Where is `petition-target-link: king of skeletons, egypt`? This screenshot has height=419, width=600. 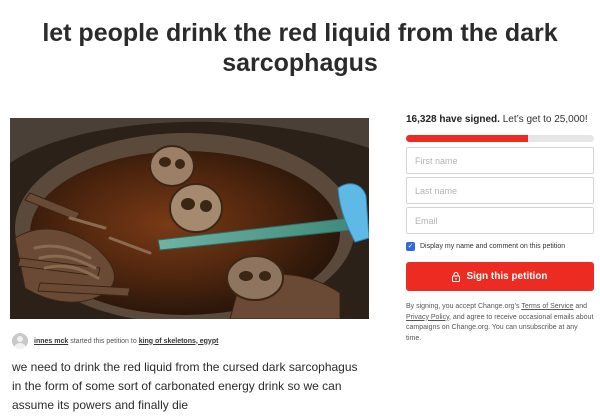 petition-target-link: king of skeletons, egypt is located at coordinates (179, 341).